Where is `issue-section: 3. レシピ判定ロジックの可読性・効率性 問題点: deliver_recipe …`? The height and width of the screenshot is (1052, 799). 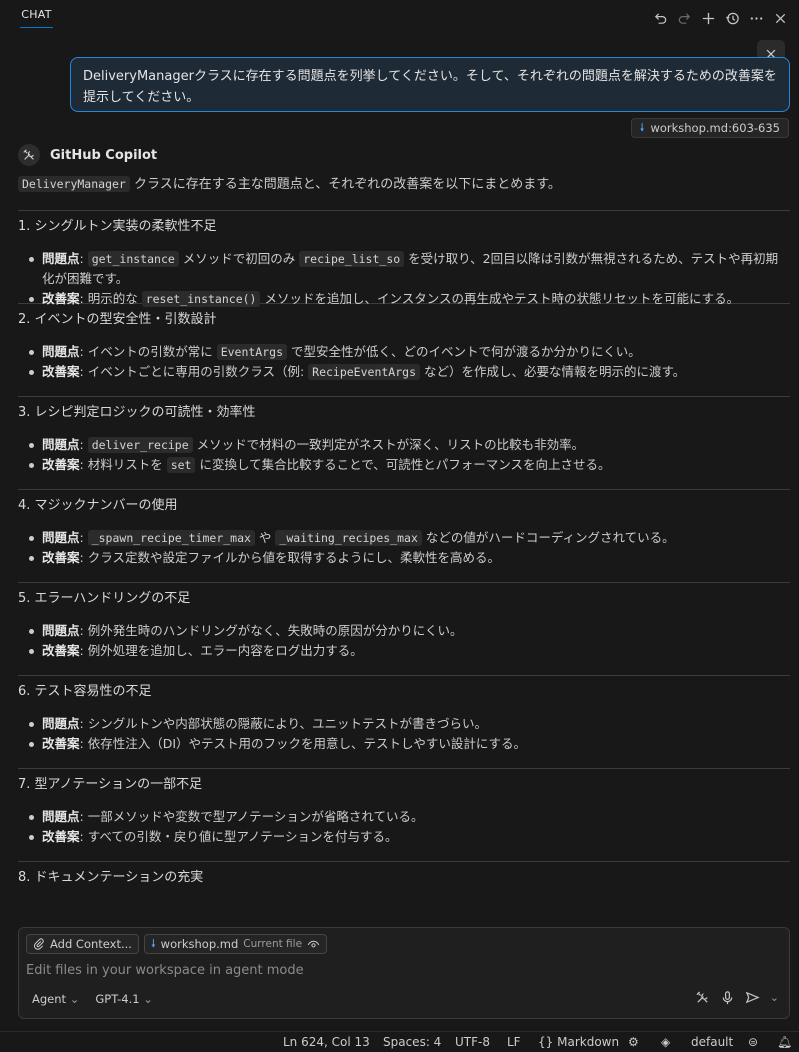
issue-section: 3. レシピ判定ロジックの可読性・効率性 問題点: deliver_recipe … is located at coordinates (404, 442).